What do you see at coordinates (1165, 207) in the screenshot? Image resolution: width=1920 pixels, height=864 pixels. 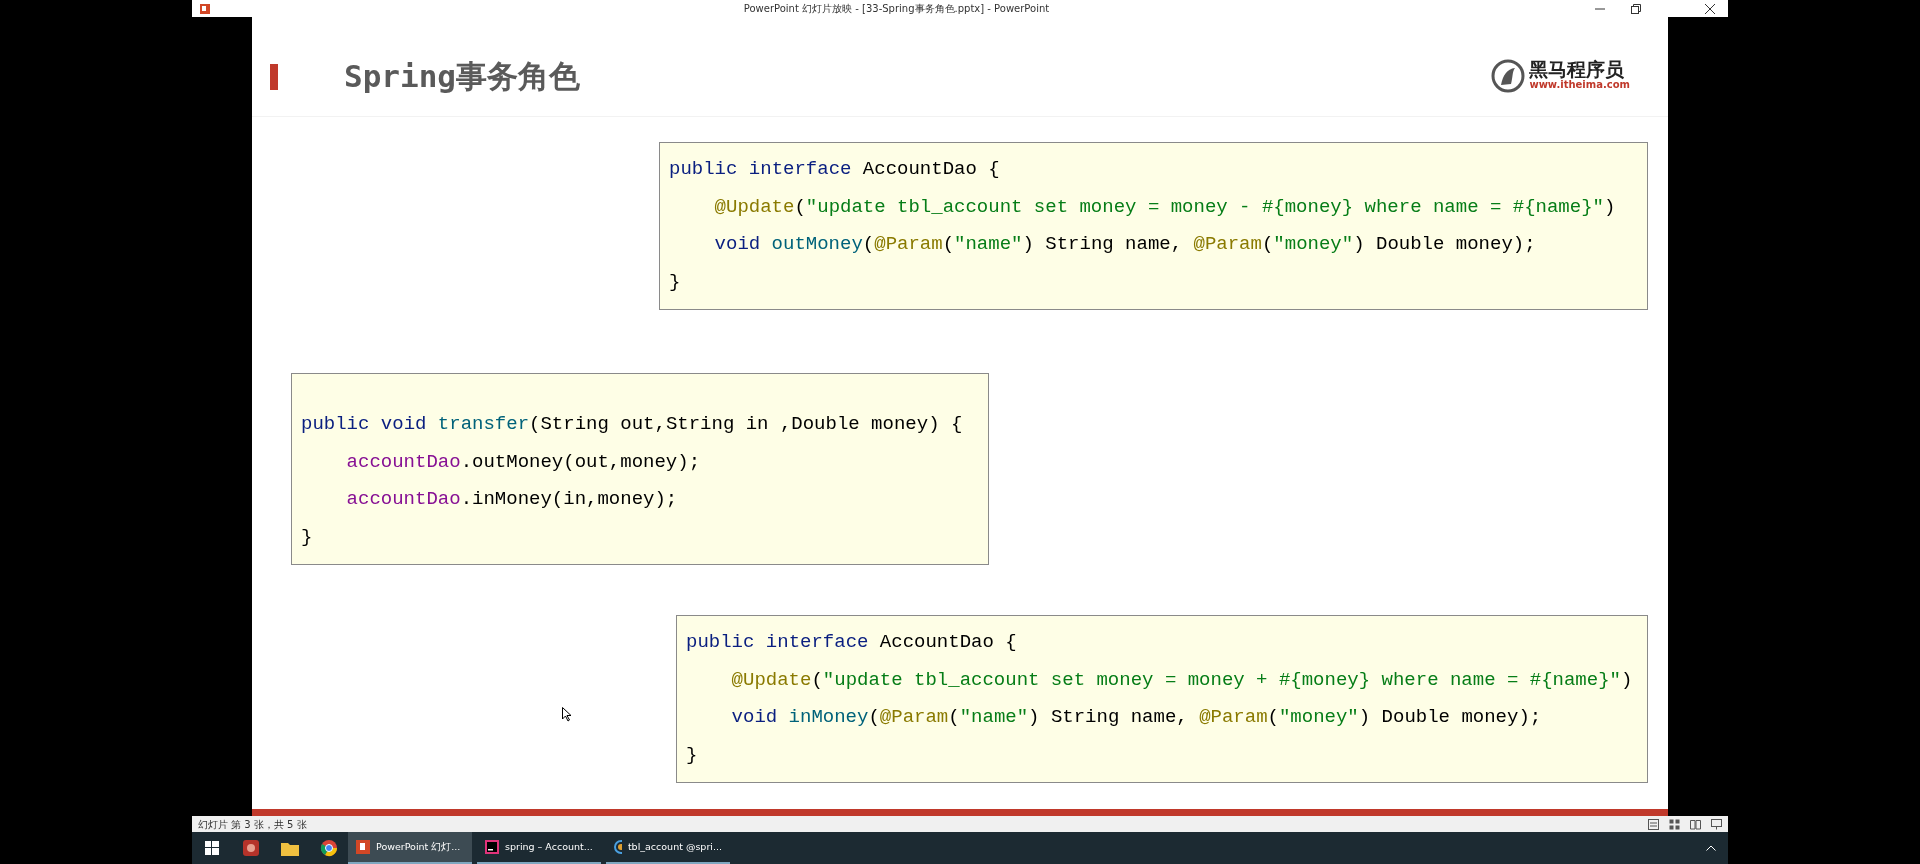 I see `code-line: @Update("update tbl_account set money = money - #{money} where name = #{name}")` at bounding box center [1165, 207].